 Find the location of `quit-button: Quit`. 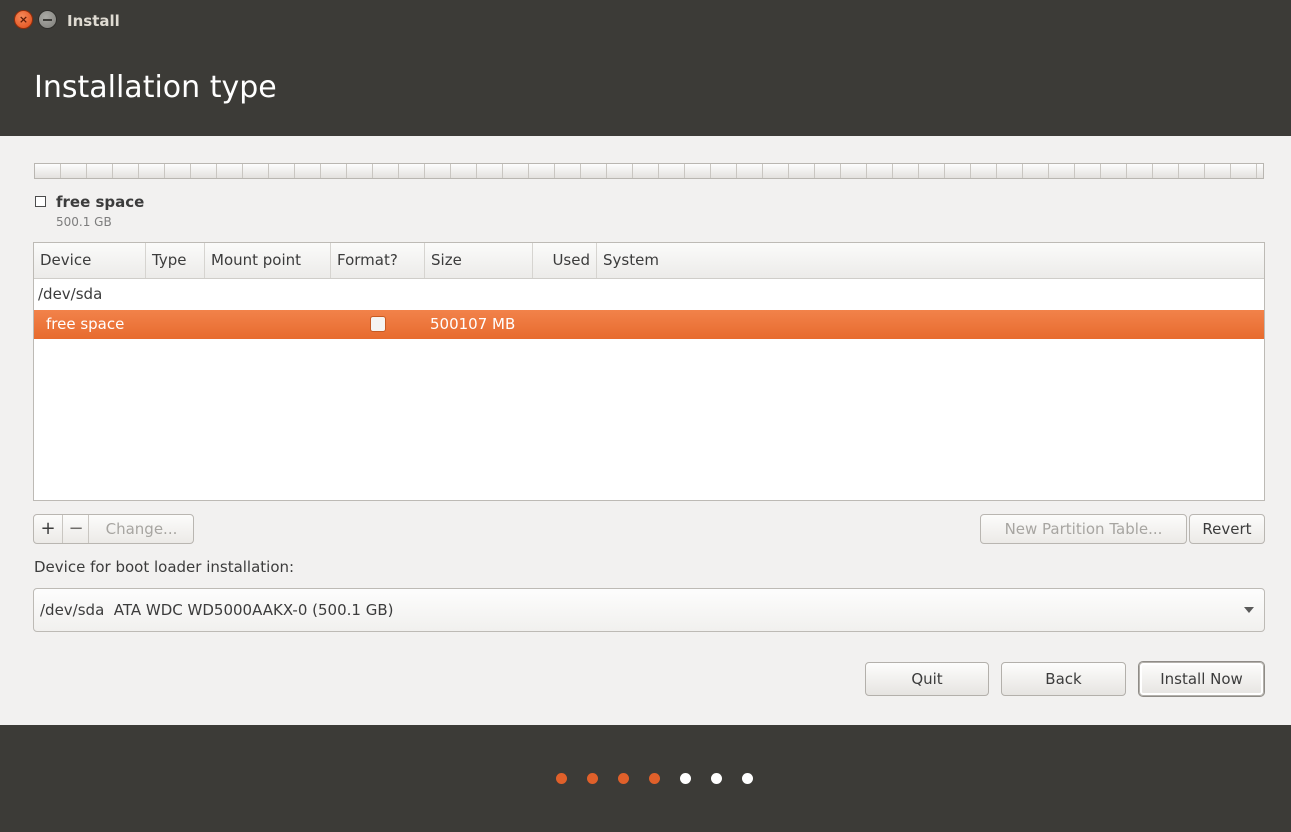

quit-button: Quit is located at coordinates (927, 679).